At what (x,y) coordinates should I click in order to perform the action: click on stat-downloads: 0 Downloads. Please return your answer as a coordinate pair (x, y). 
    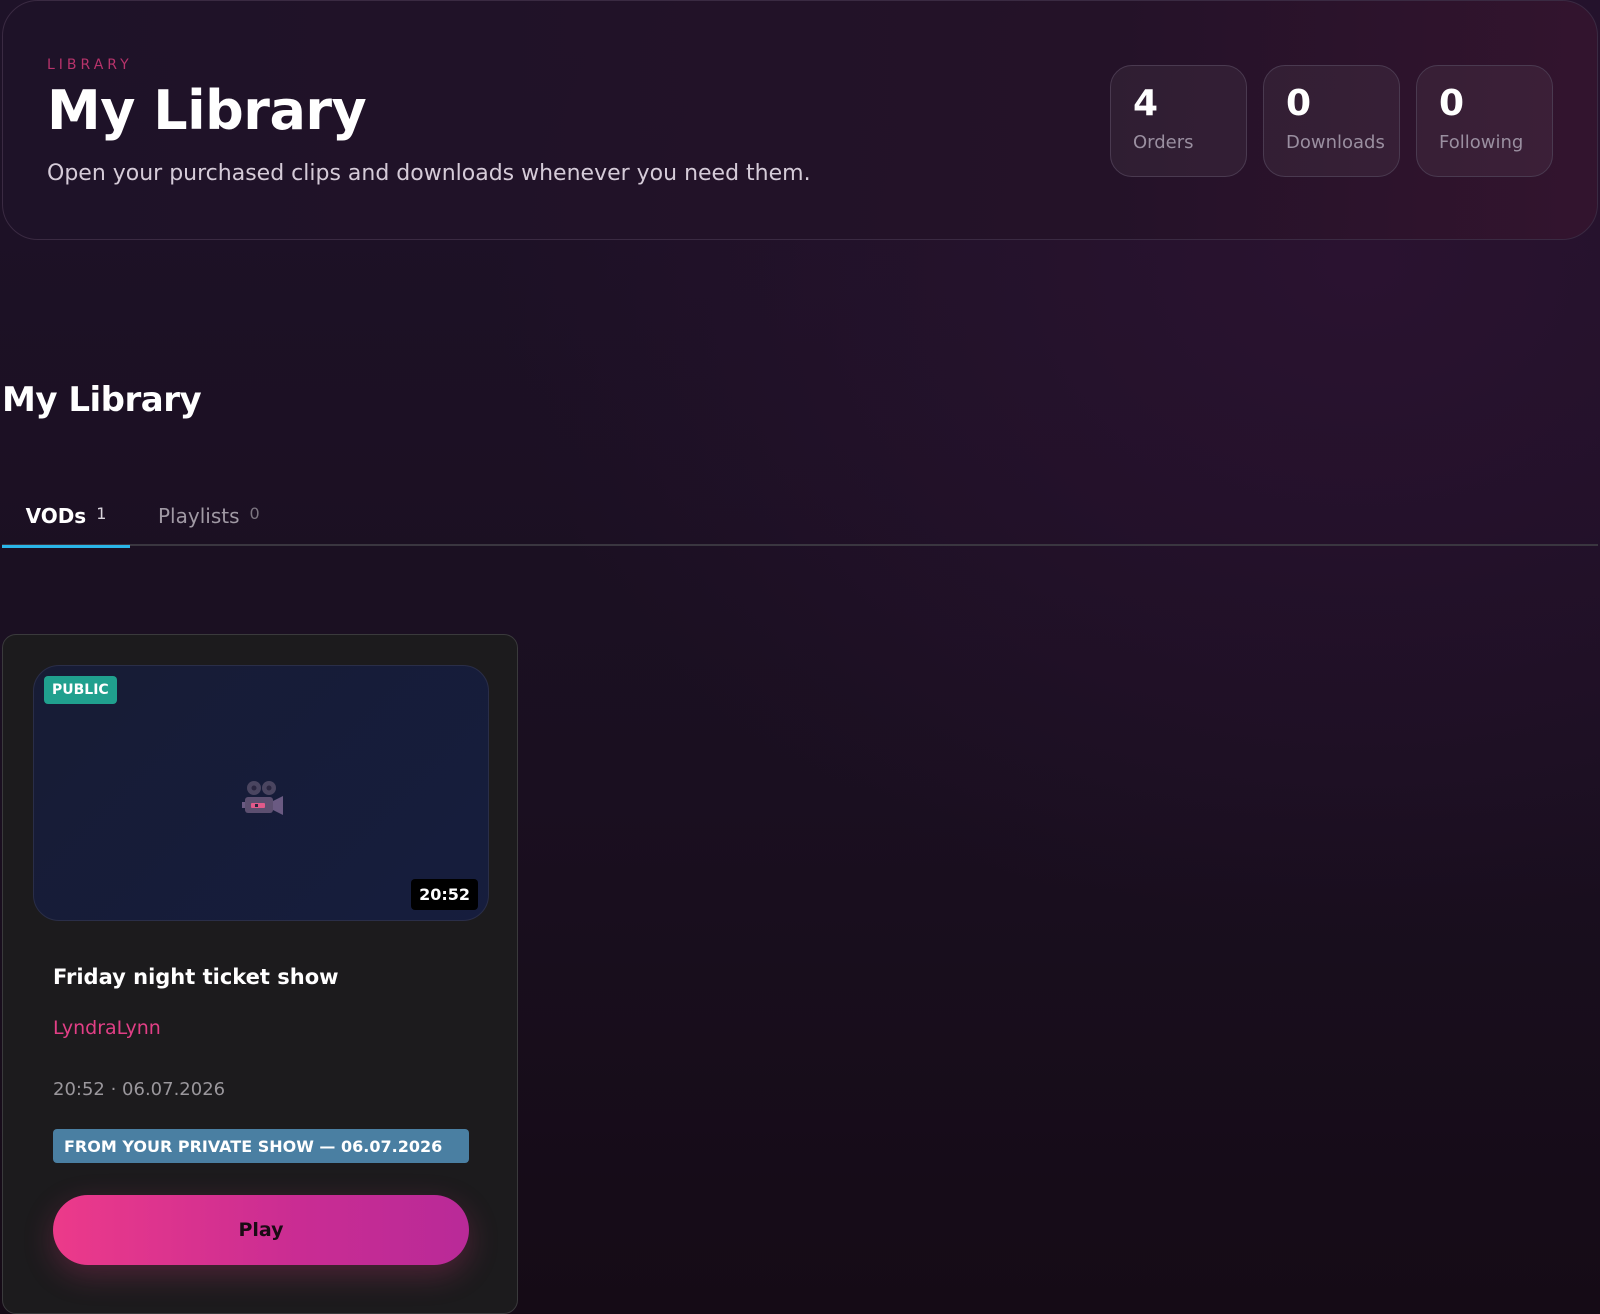
    Looking at the image, I should click on (1331, 121).